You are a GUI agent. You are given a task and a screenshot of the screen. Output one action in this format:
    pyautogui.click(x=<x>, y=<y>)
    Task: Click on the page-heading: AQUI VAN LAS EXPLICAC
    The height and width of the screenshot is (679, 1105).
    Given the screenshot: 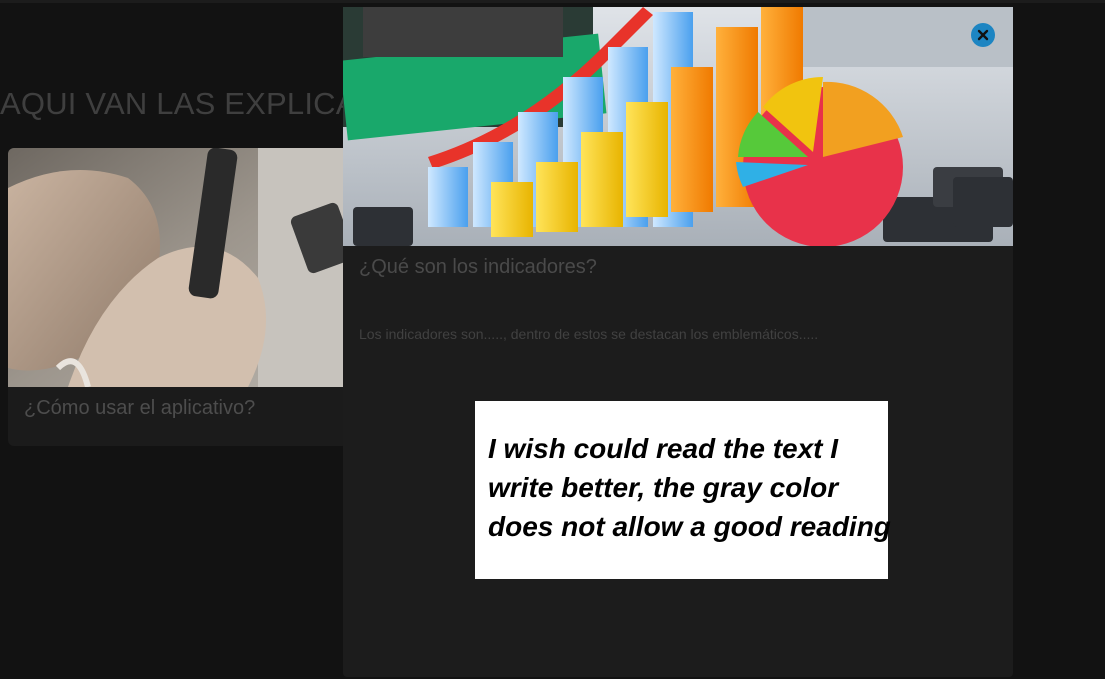 What is the action you would take?
    pyautogui.click(x=190, y=103)
    